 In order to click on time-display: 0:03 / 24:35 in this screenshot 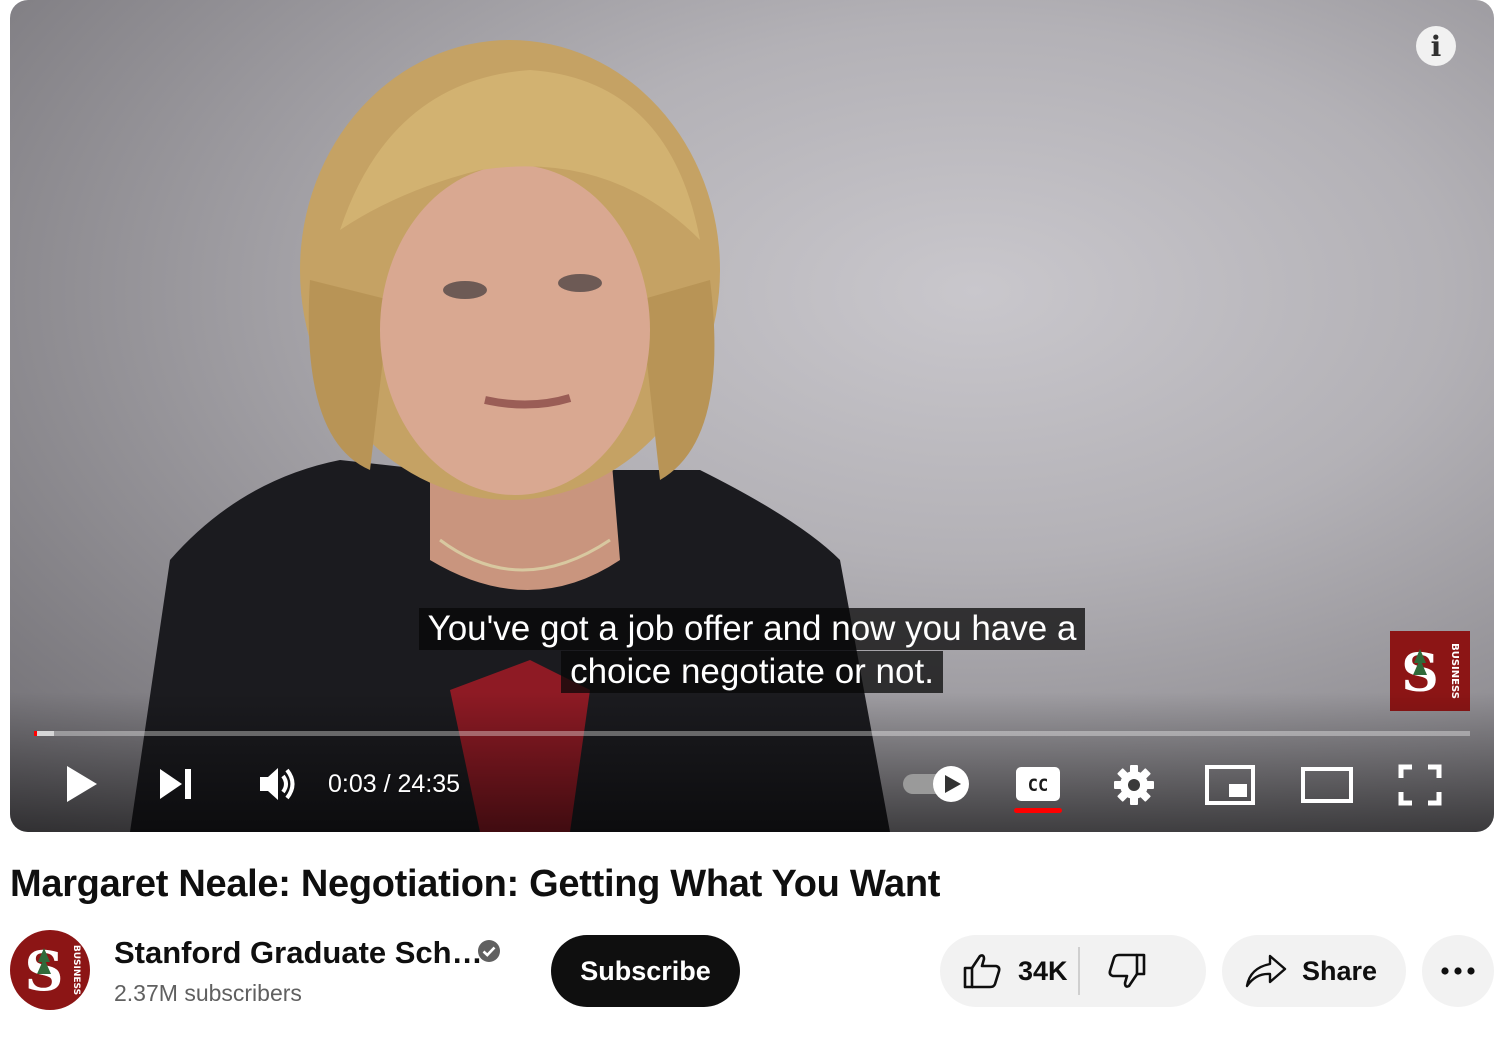, I will do `click(394, 784)`.